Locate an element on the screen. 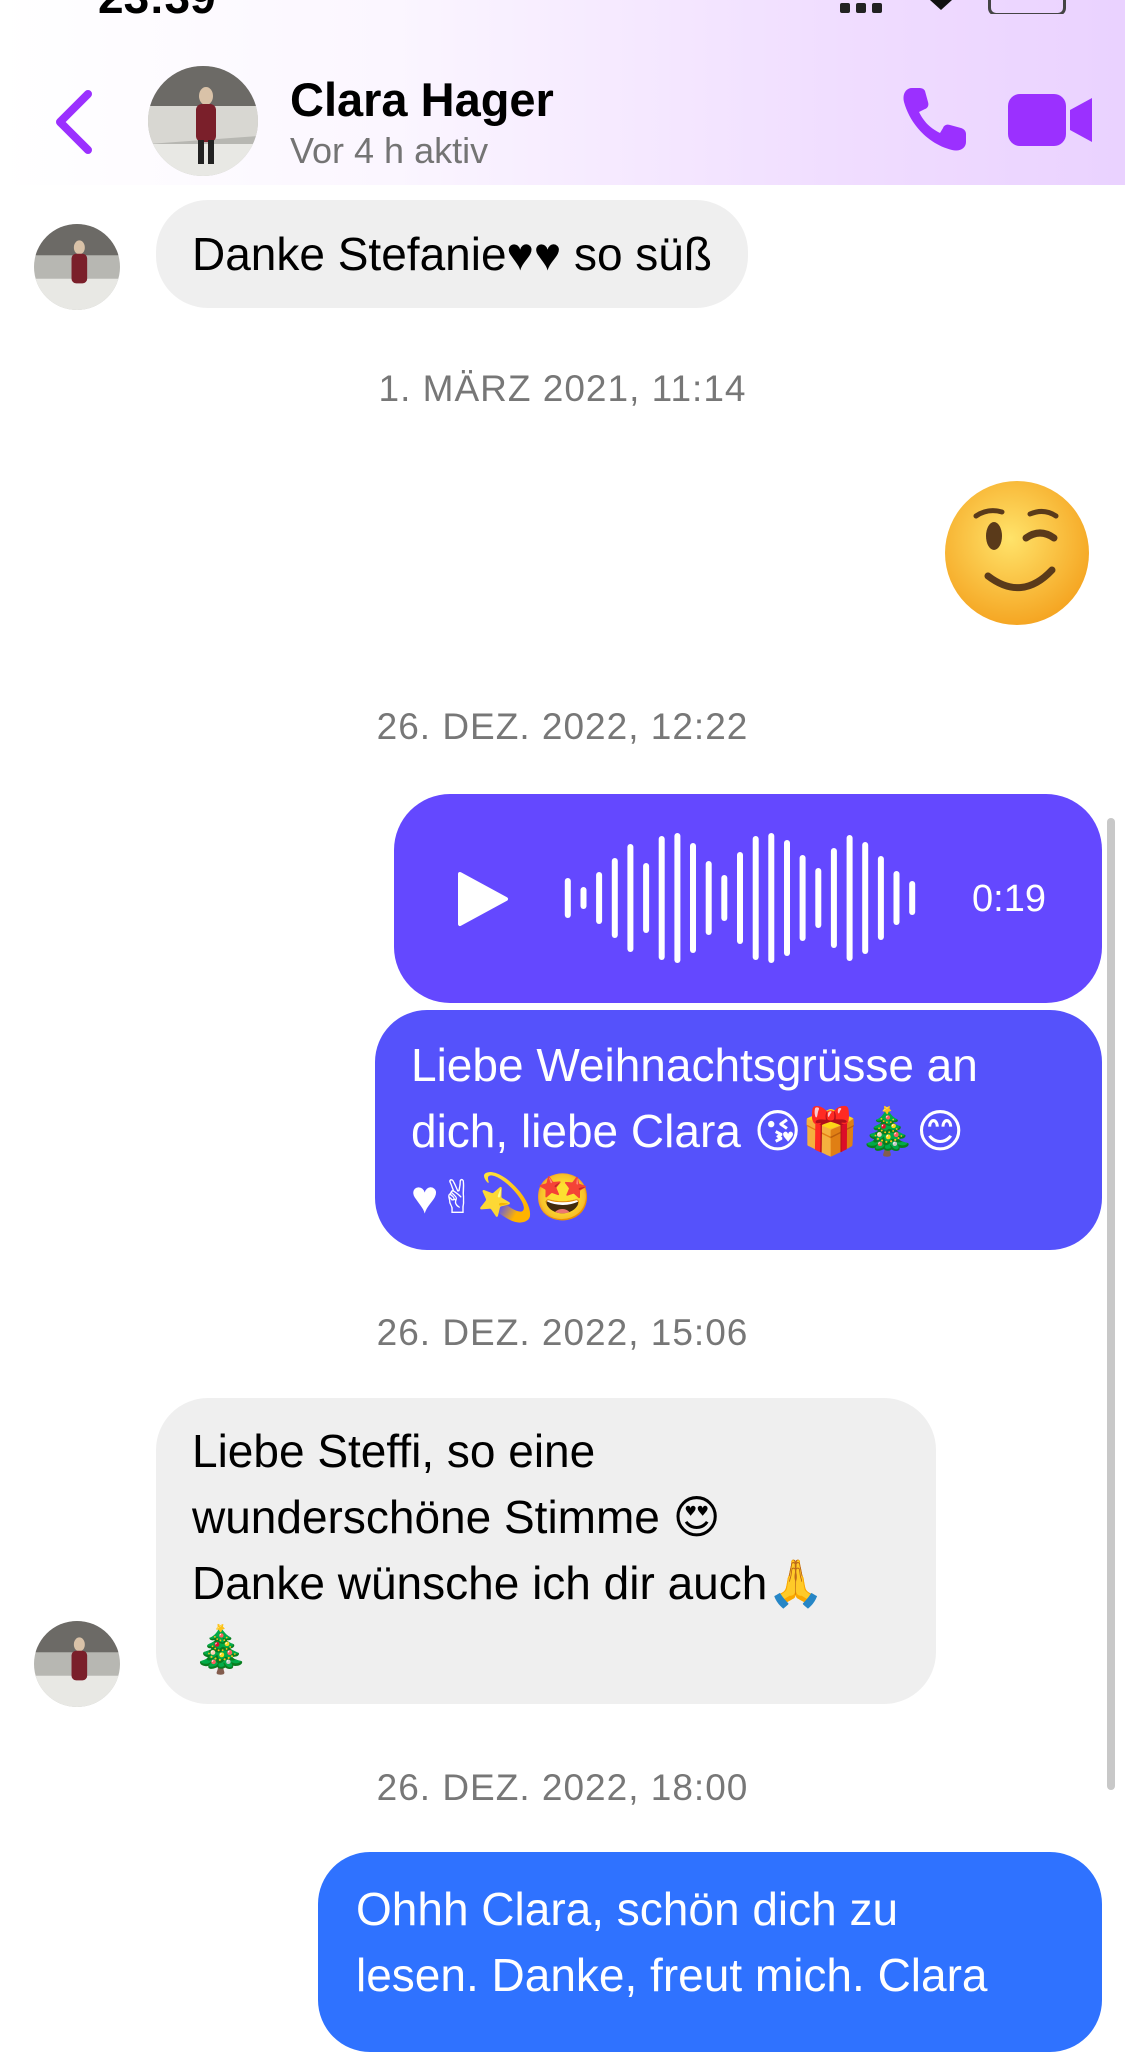 The image size is (1125, 2052). message-line: Liebe Steffi, so eine is located at coordinates (394, 1451).